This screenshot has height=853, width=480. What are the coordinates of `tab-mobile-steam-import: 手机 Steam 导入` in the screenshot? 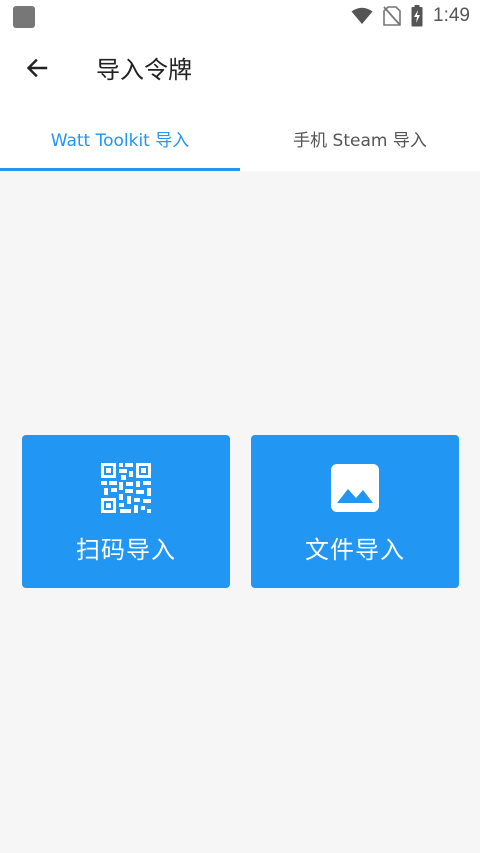 It's located at (360, 139).